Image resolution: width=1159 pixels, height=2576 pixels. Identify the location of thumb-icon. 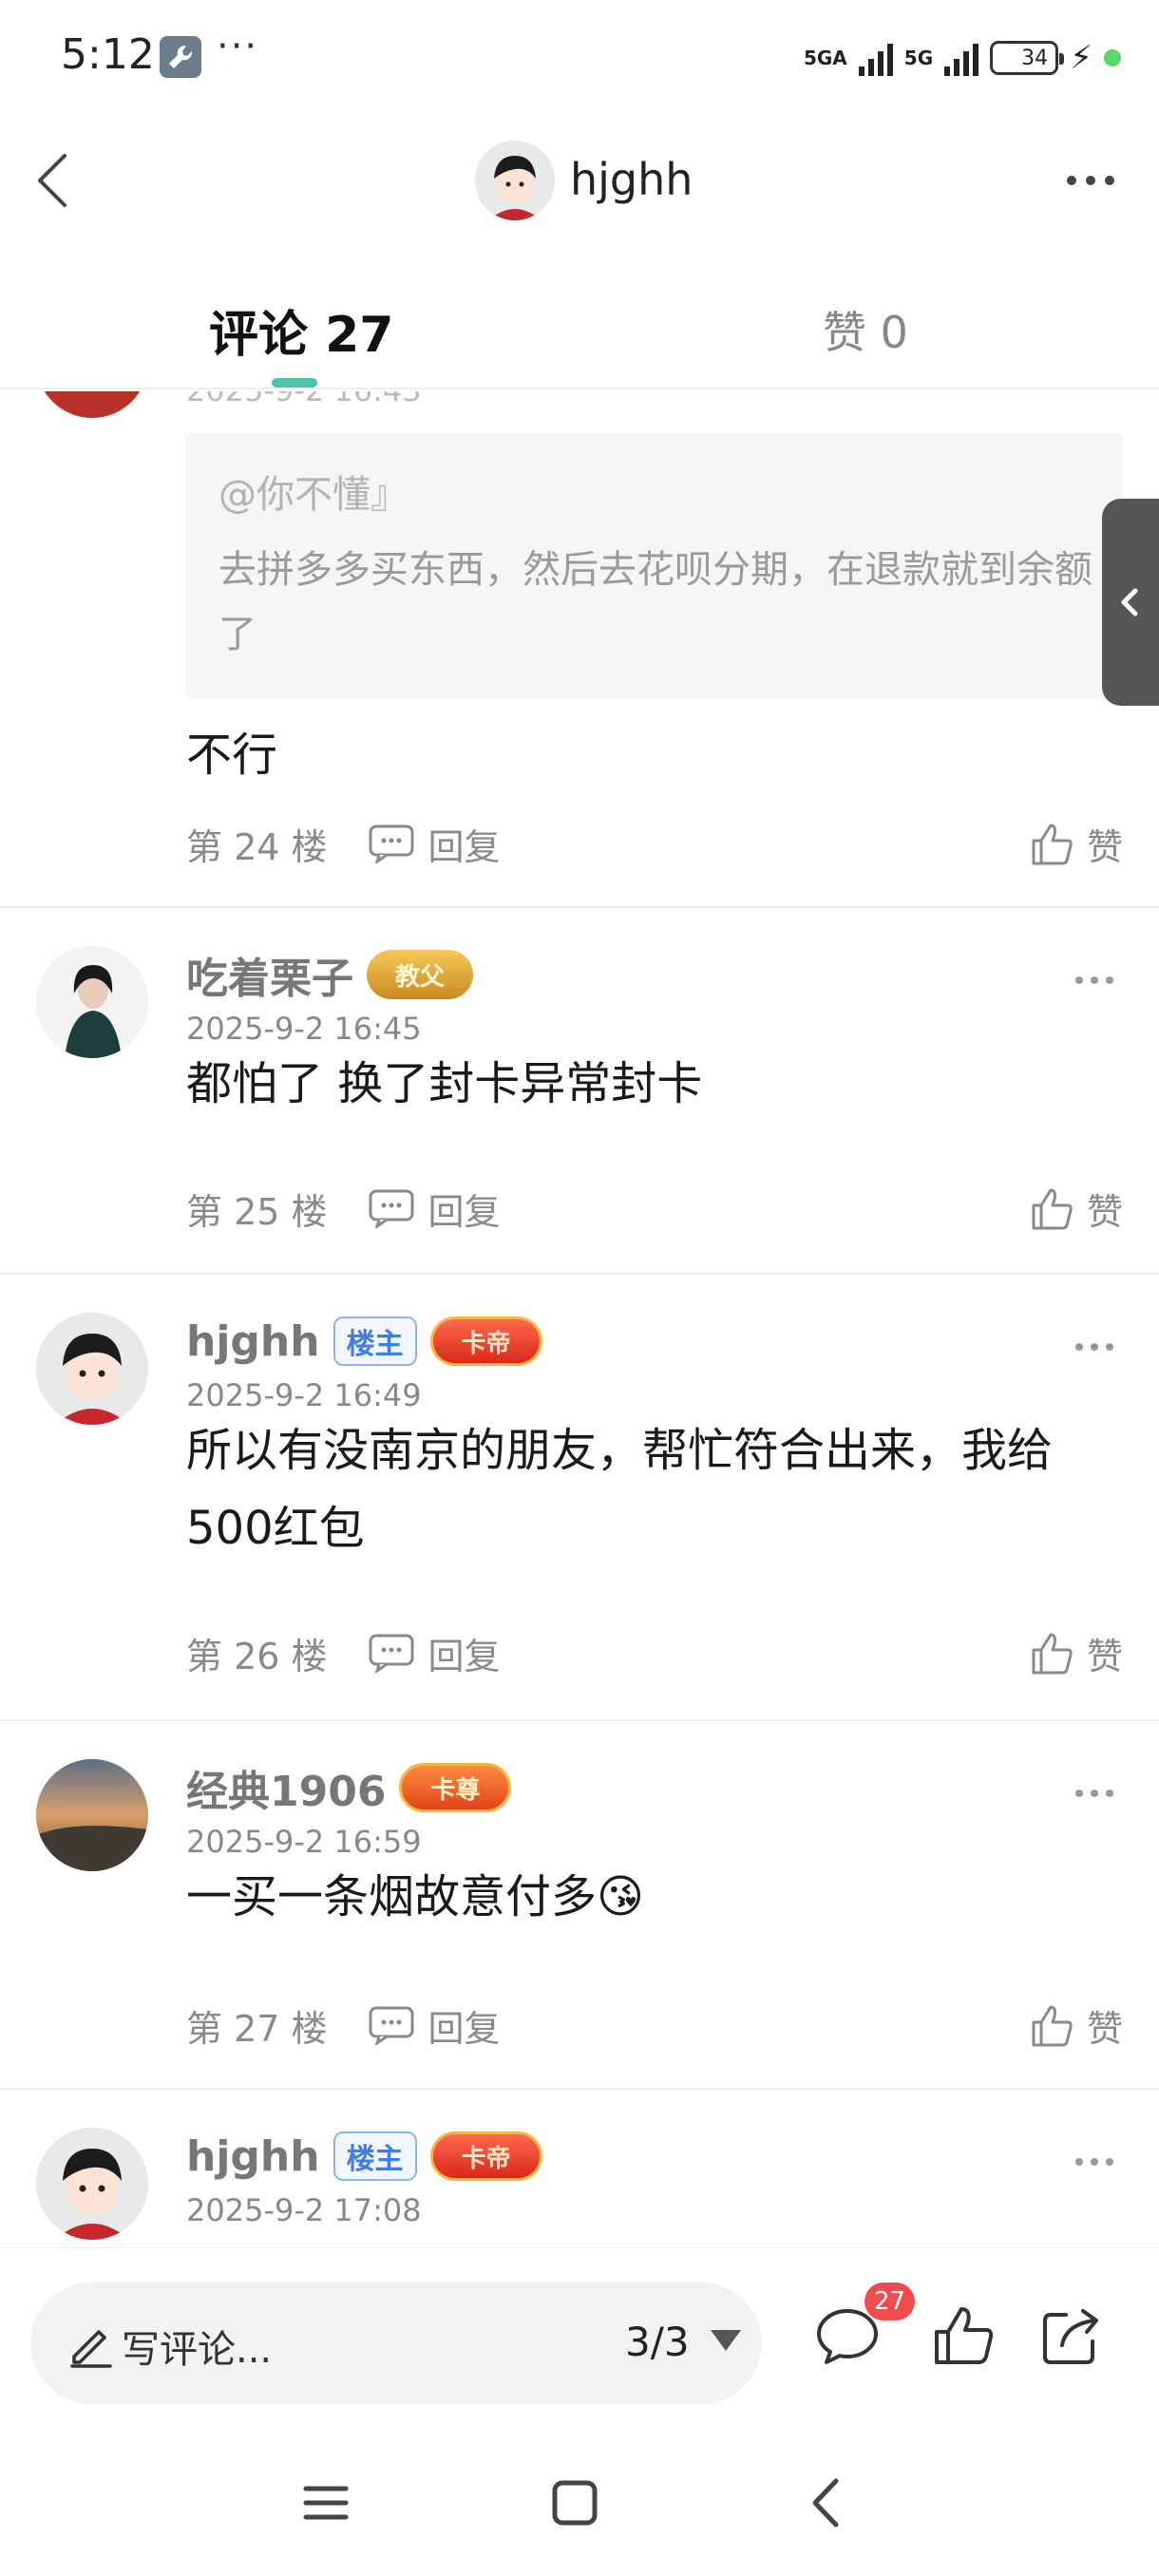
(963, 2335).